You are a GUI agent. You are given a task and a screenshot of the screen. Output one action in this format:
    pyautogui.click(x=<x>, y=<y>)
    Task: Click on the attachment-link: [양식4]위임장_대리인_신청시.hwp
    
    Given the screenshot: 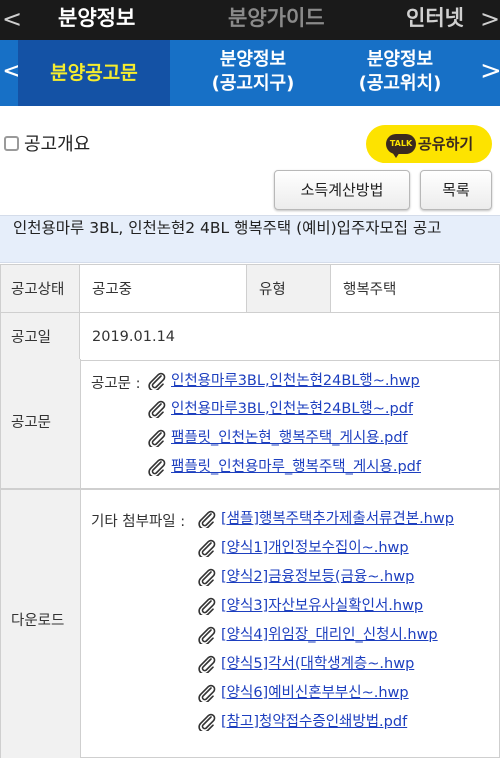 What is the action you would take?
    pyautogui.click(x=329, y=635)
    